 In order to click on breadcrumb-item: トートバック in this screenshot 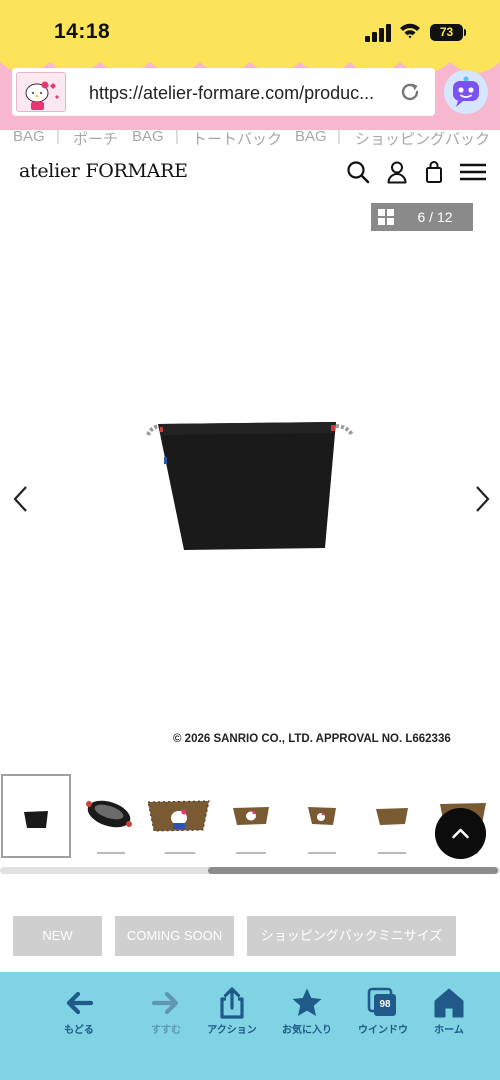, I will do `click(237, 138)`.